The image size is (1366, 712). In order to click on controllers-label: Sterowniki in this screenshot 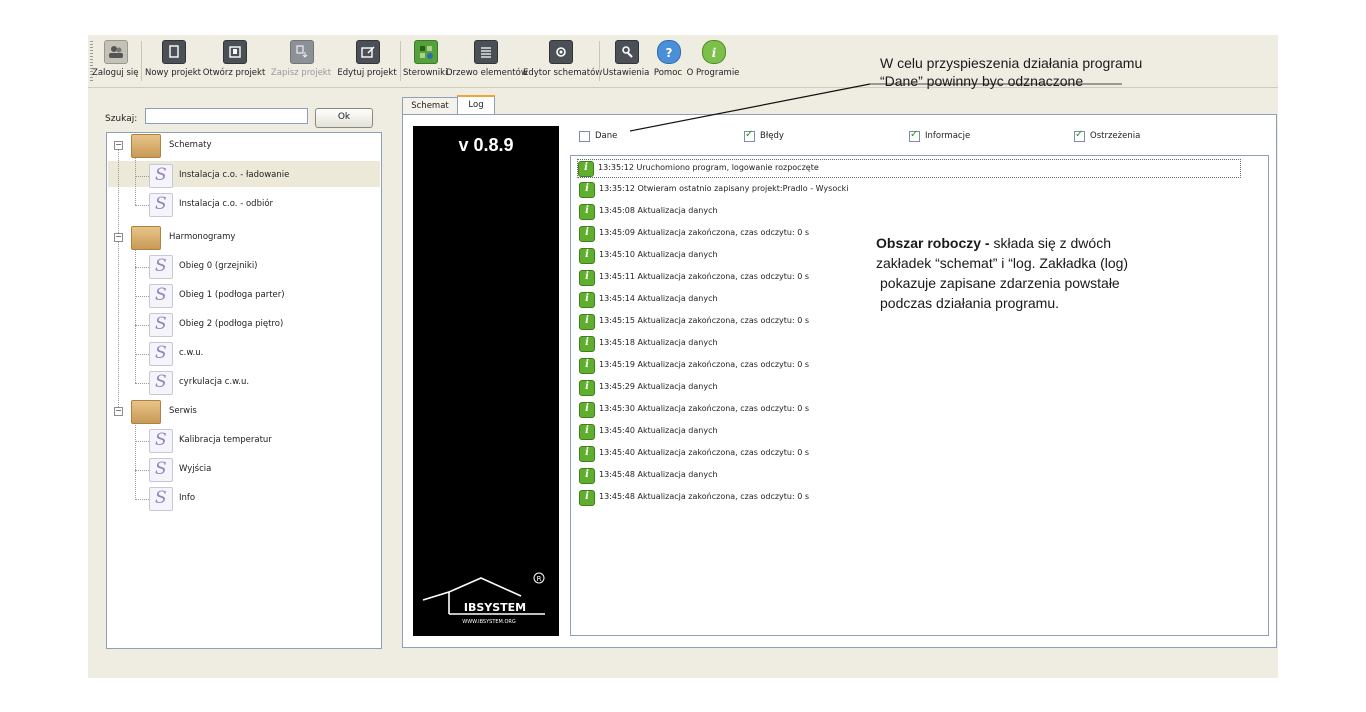, I will do `click(425, 73)`.